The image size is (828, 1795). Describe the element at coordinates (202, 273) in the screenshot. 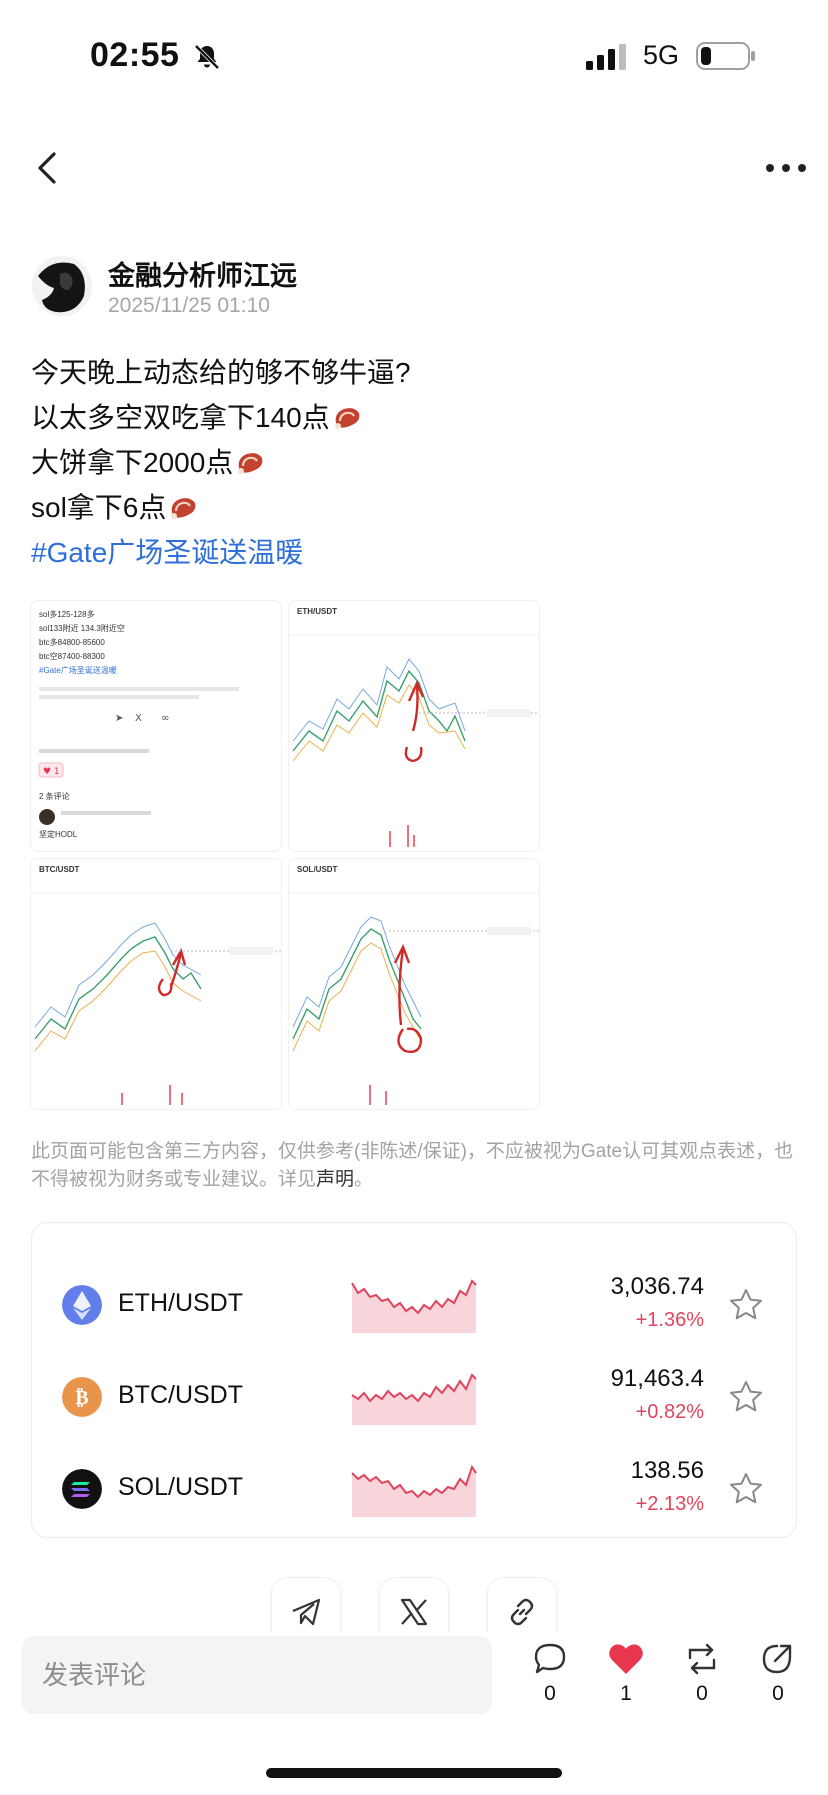

I see `author-name: 金融分析师江远` at that location.